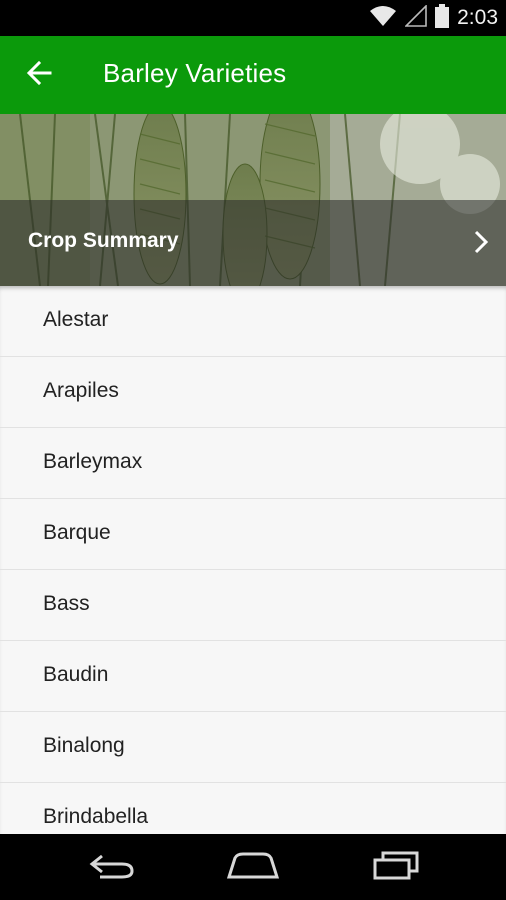 The height and width of the screenshot is (900, 506). Describe the element at coordinates (253, 463) in the screenshot. I see `variety-item: Barleymax` at that location.